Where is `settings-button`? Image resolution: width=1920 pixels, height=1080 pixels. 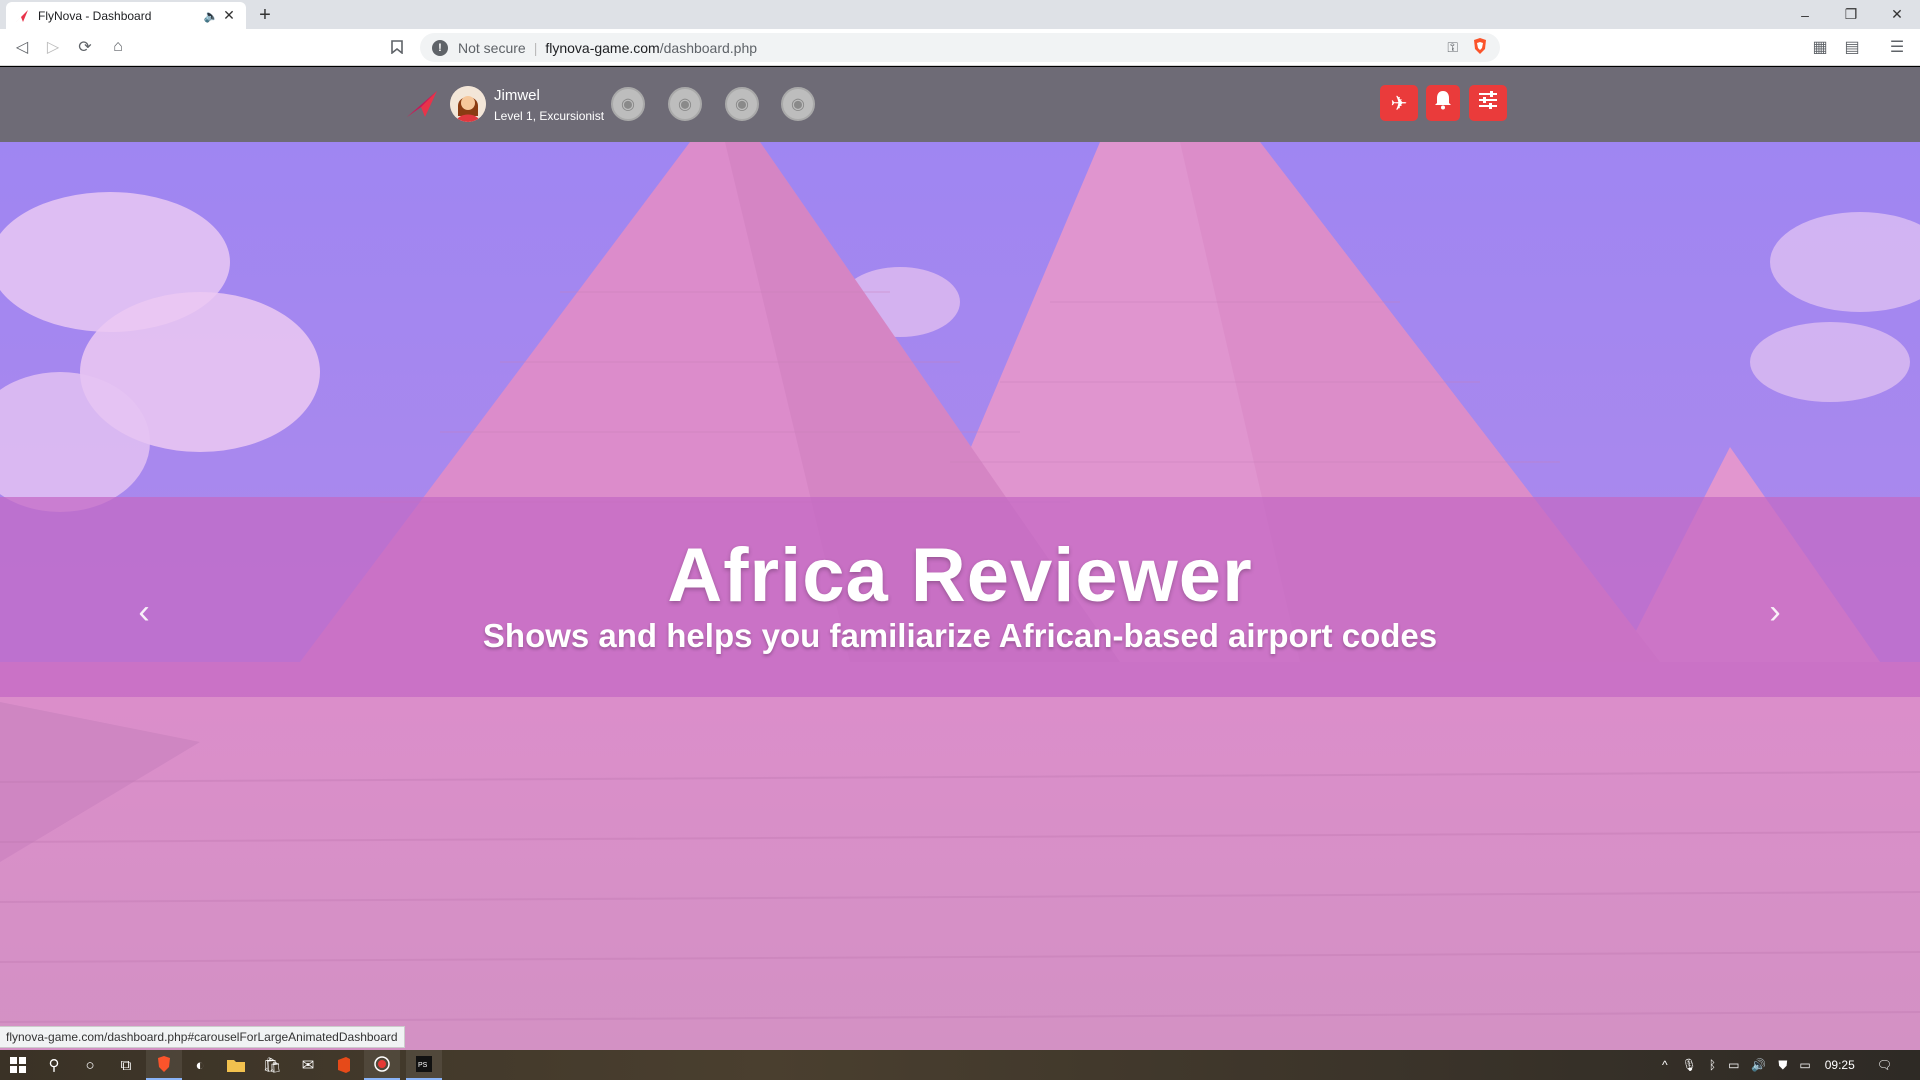 settings-button is located at coordinates (1488, 103).